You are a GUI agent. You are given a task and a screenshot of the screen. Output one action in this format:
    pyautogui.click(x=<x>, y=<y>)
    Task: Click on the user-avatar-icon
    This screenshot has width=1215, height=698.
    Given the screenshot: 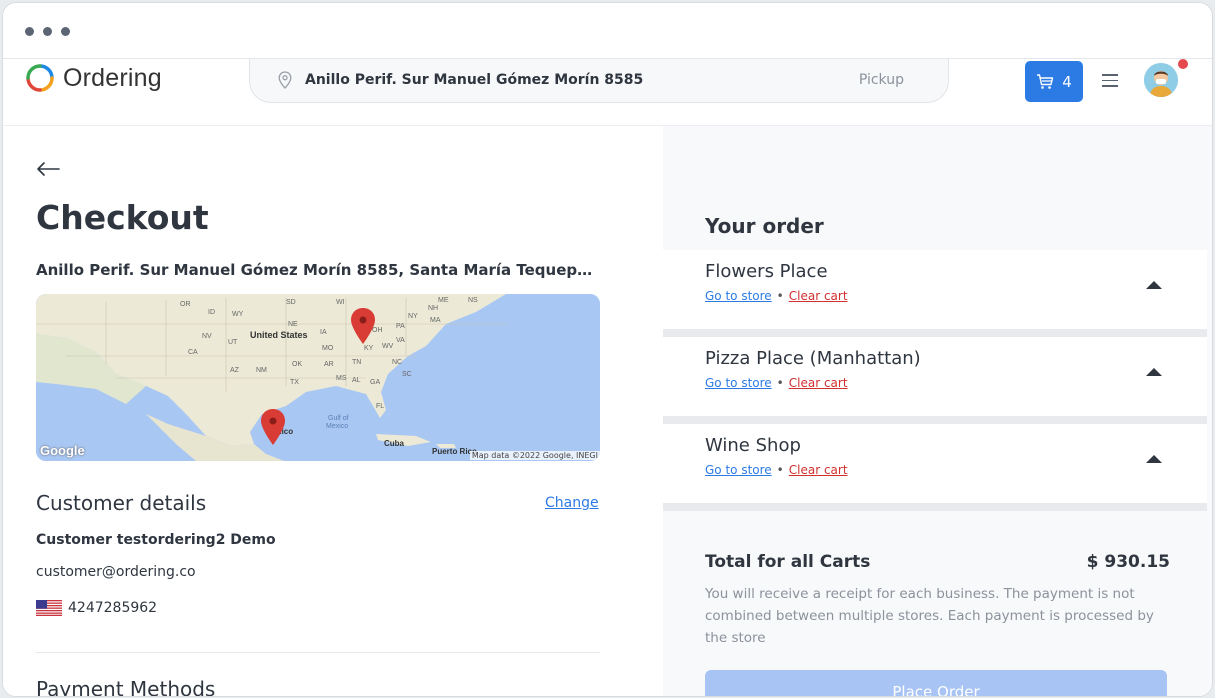 What is the action you would take?
    pyautogui.click(x=1161, y=80)
    